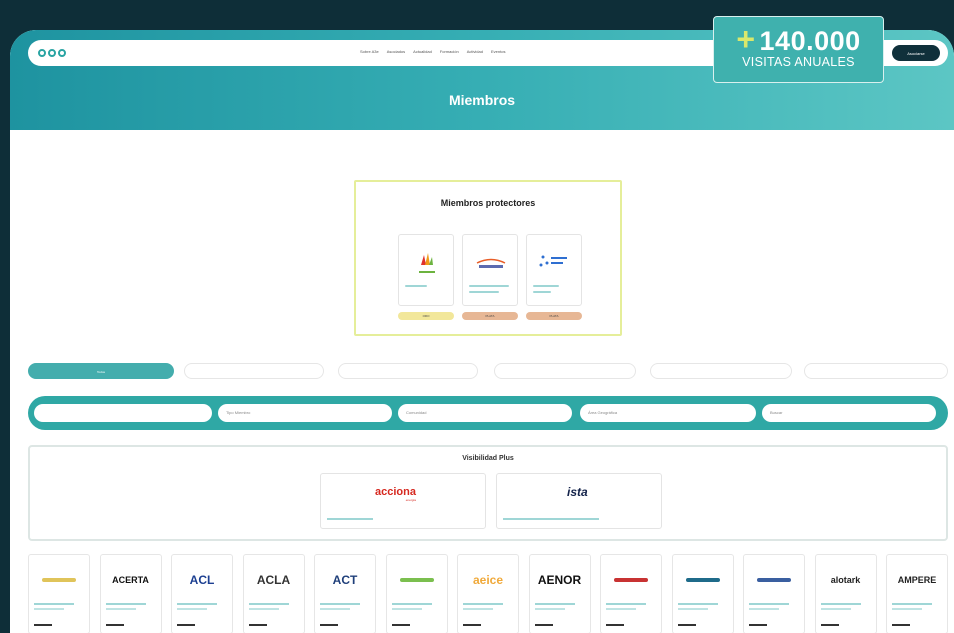 This screenshot has height=633, width=954. Describe the element at coordinates (123, 413) in the screenshot. I see `name-search-input` at that location.